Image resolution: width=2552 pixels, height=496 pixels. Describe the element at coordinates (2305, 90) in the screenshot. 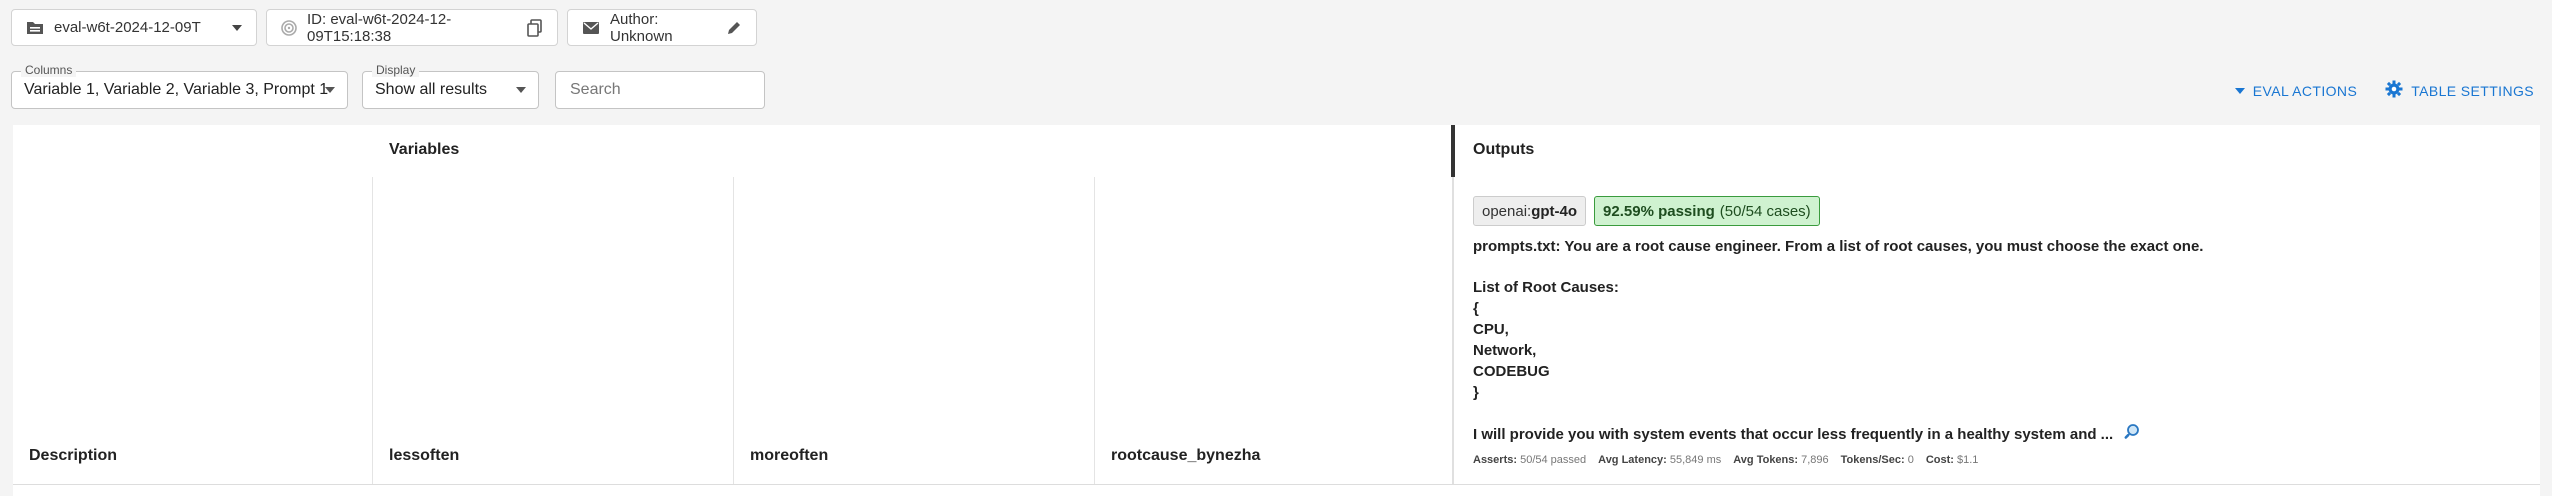

I see `eval-actions-label: EVAL ACTIONS` at that location.